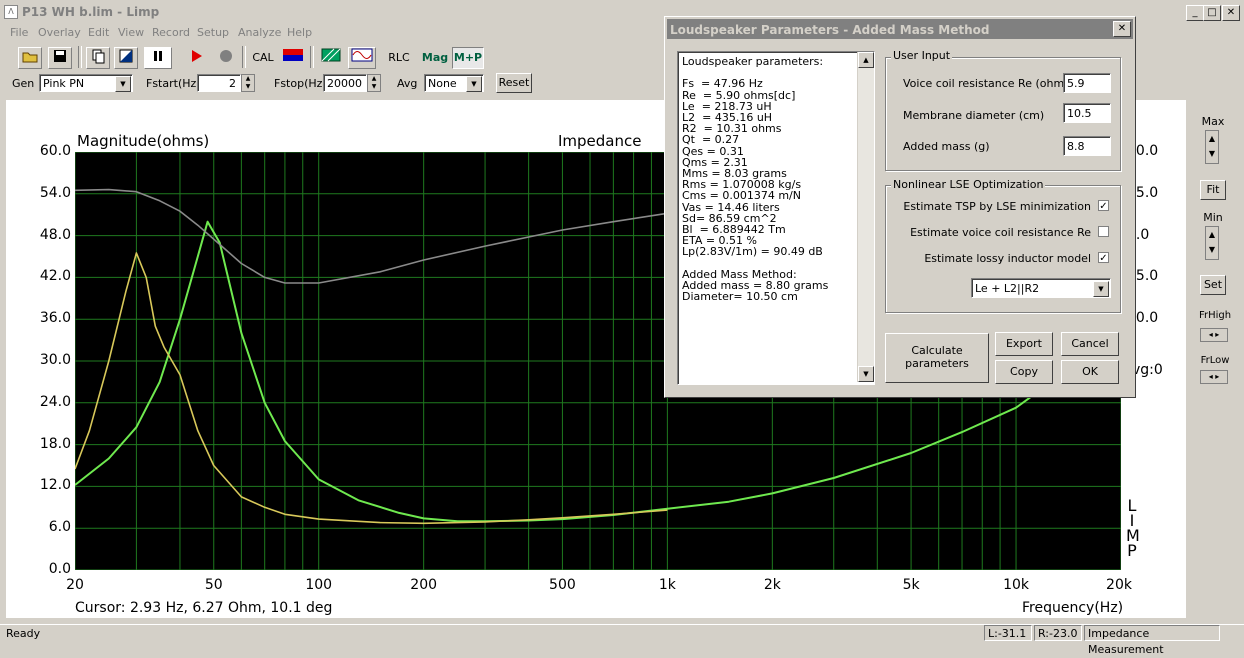 The width and height of the screenshot is (1244, 658). Describe the element at coordinates (1024, 372) in the screenshot. I see `copy-text-button: Copy` at that location.